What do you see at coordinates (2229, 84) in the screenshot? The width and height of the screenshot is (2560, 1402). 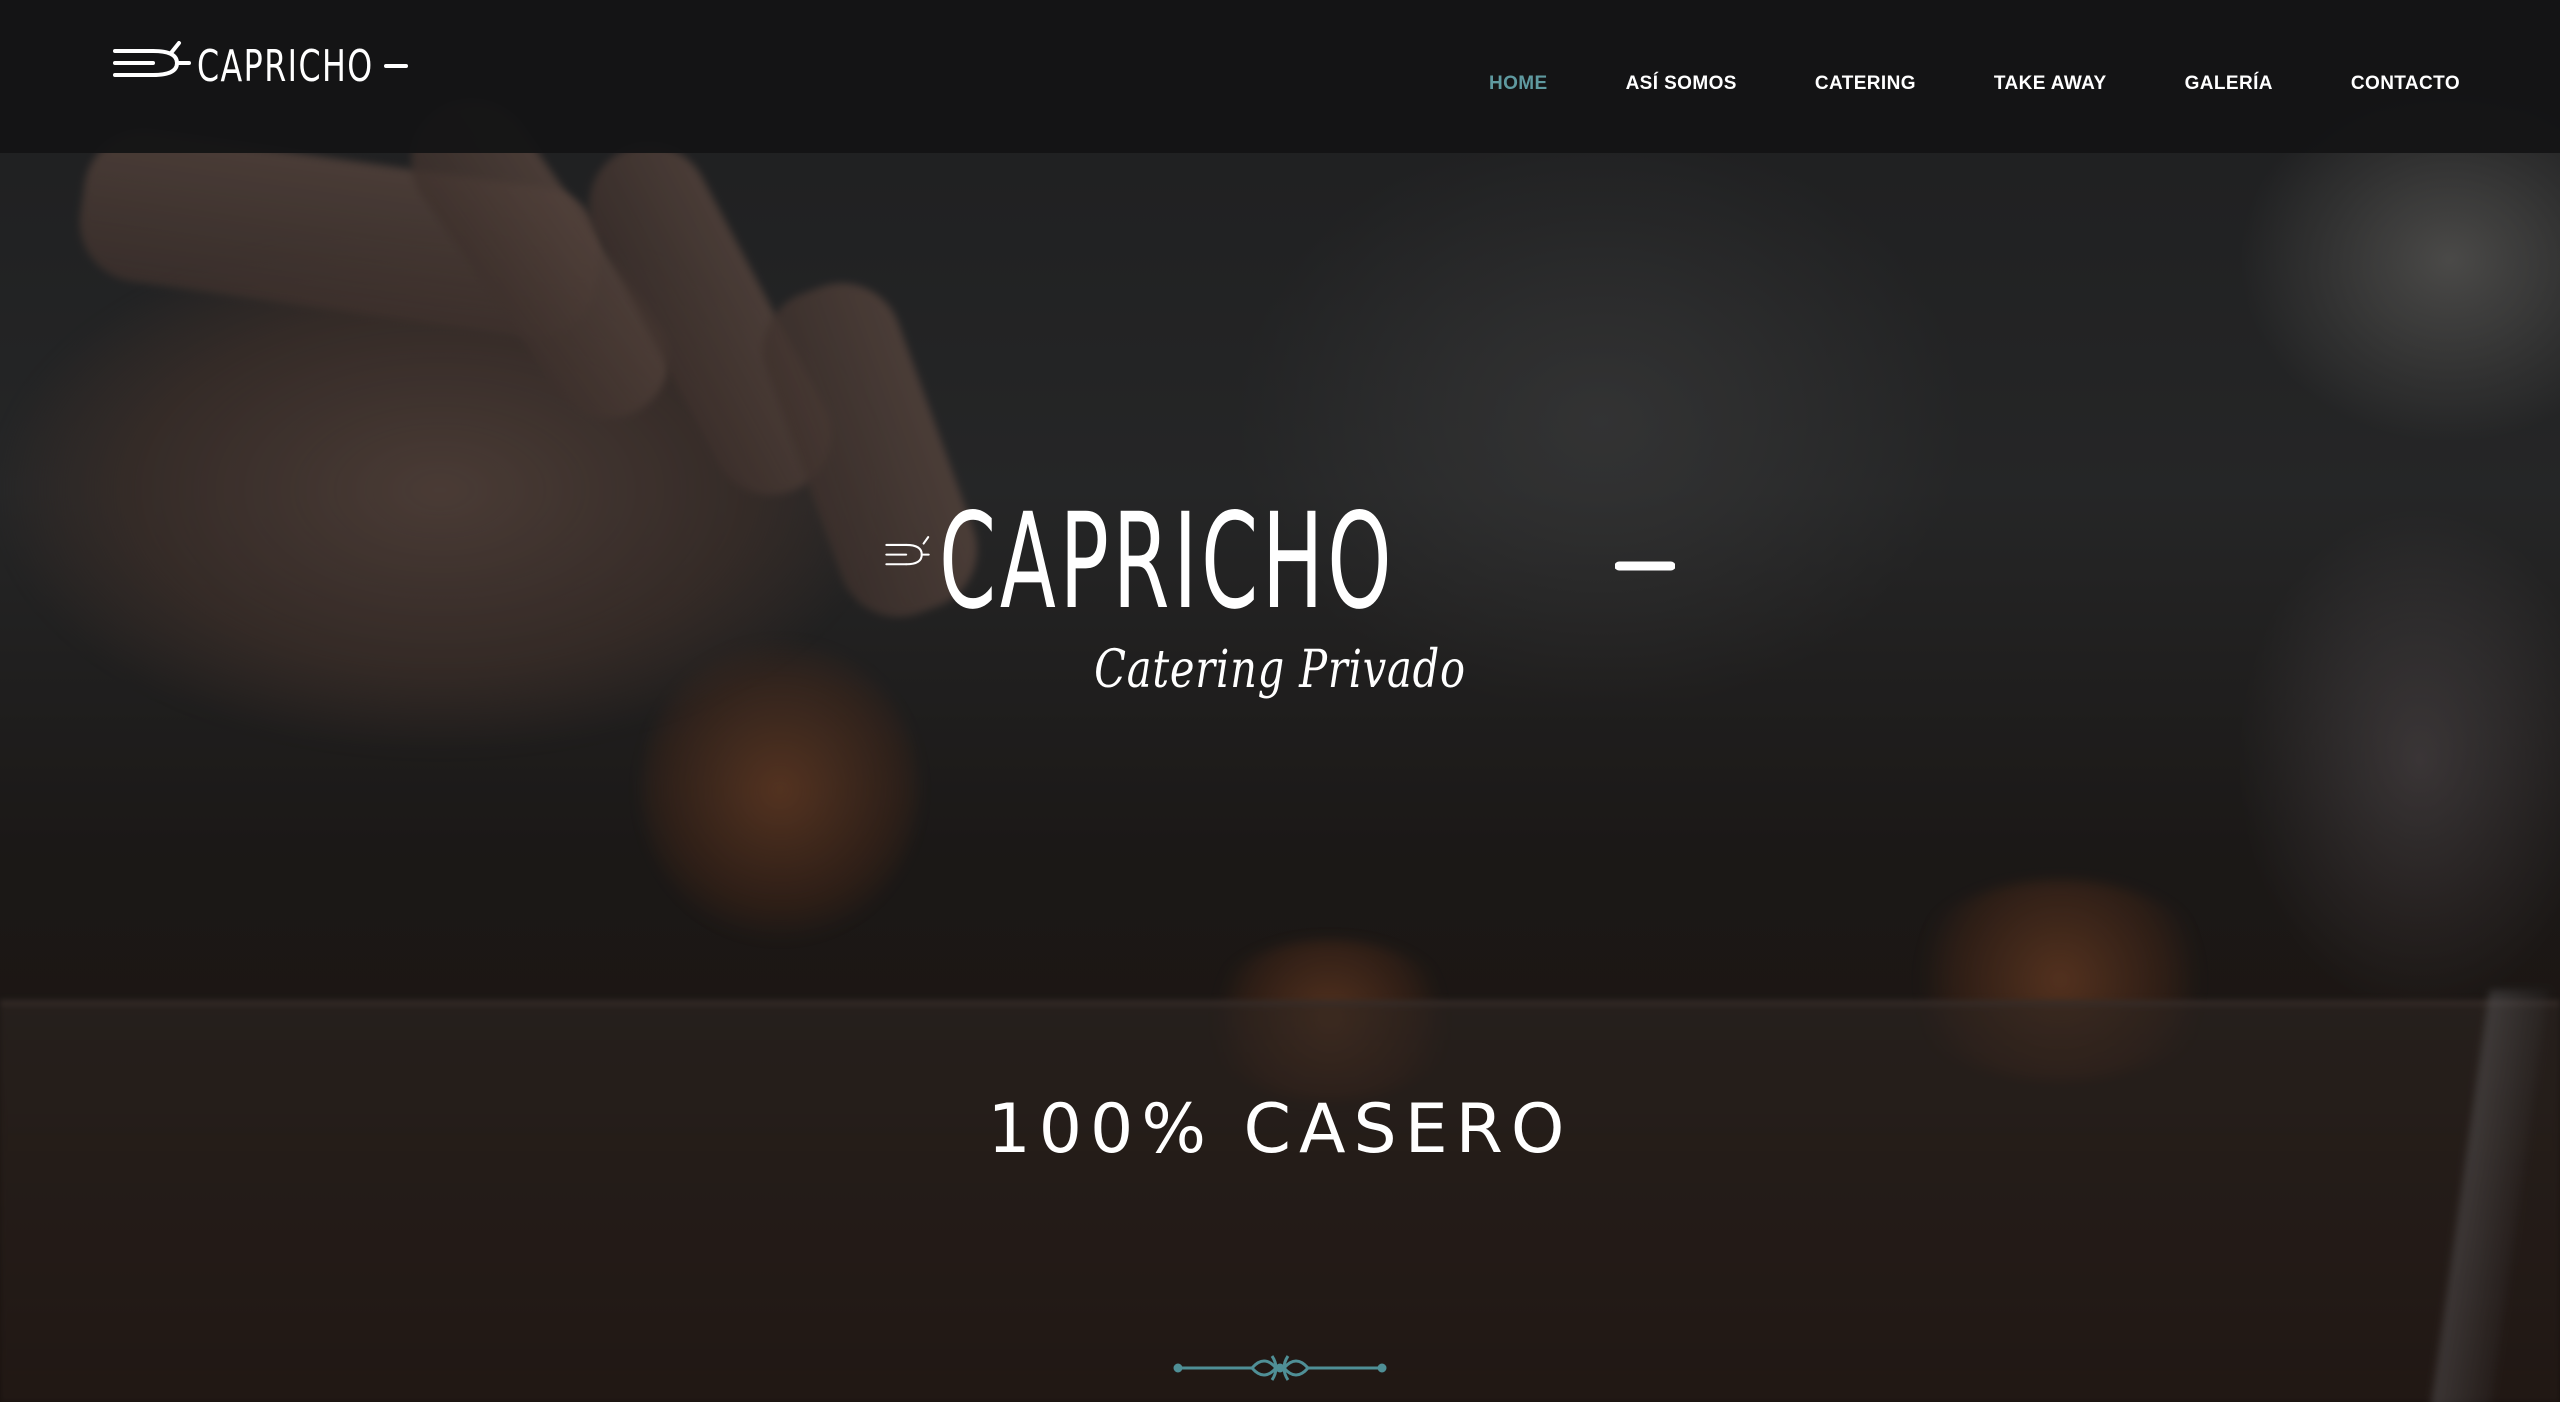 I see `nav-galeria: GALERÍA` at bounding box center [2229, 84].